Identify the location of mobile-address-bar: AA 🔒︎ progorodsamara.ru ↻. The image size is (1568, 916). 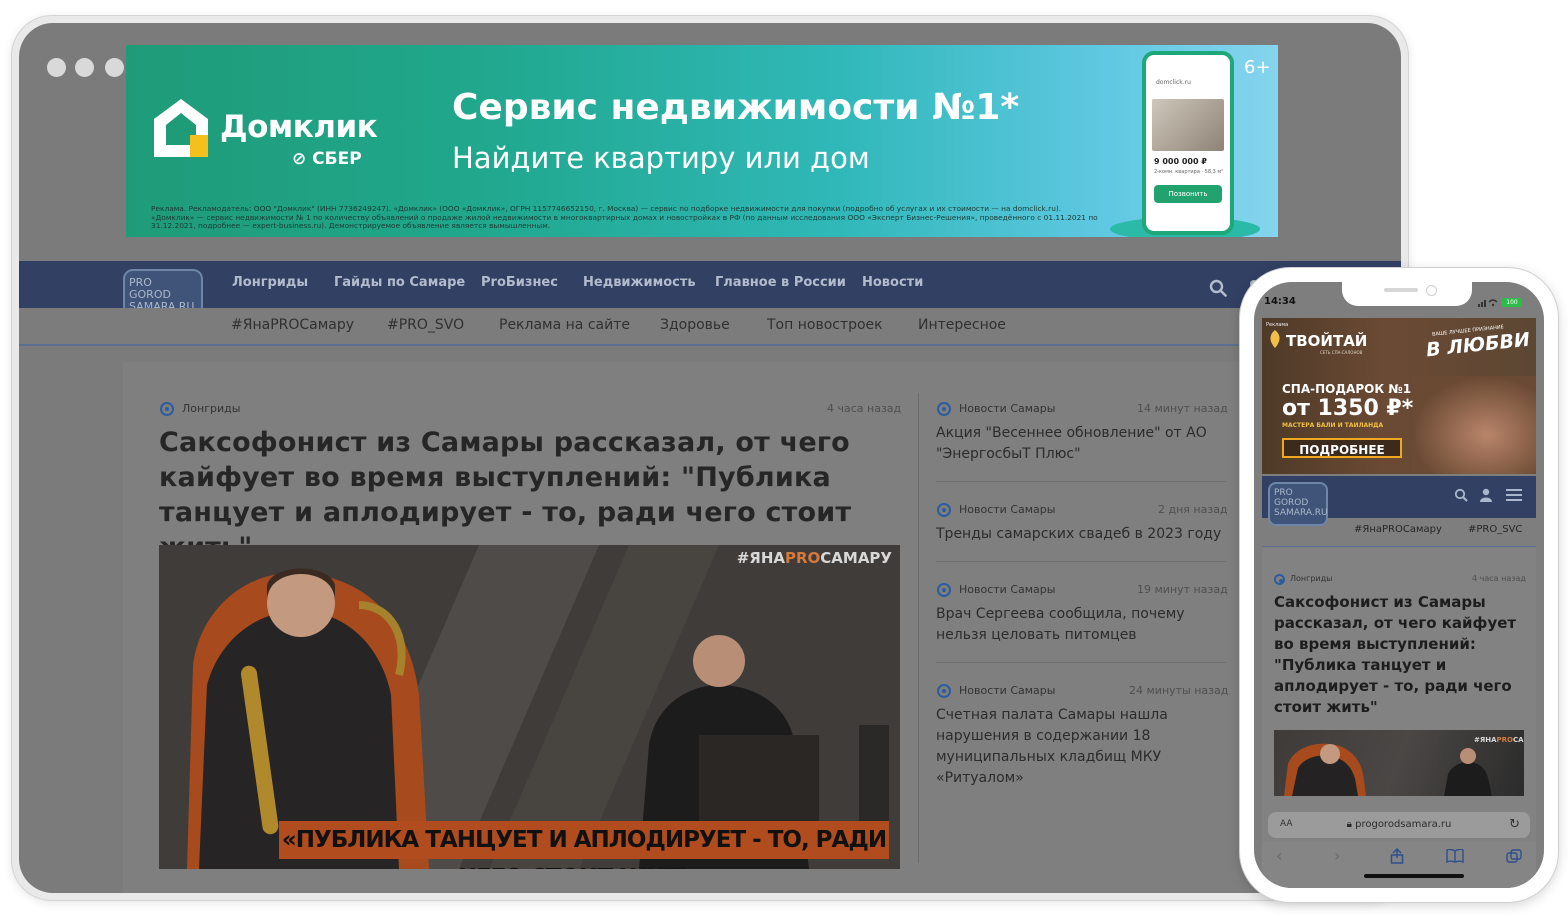
(1399, 825).